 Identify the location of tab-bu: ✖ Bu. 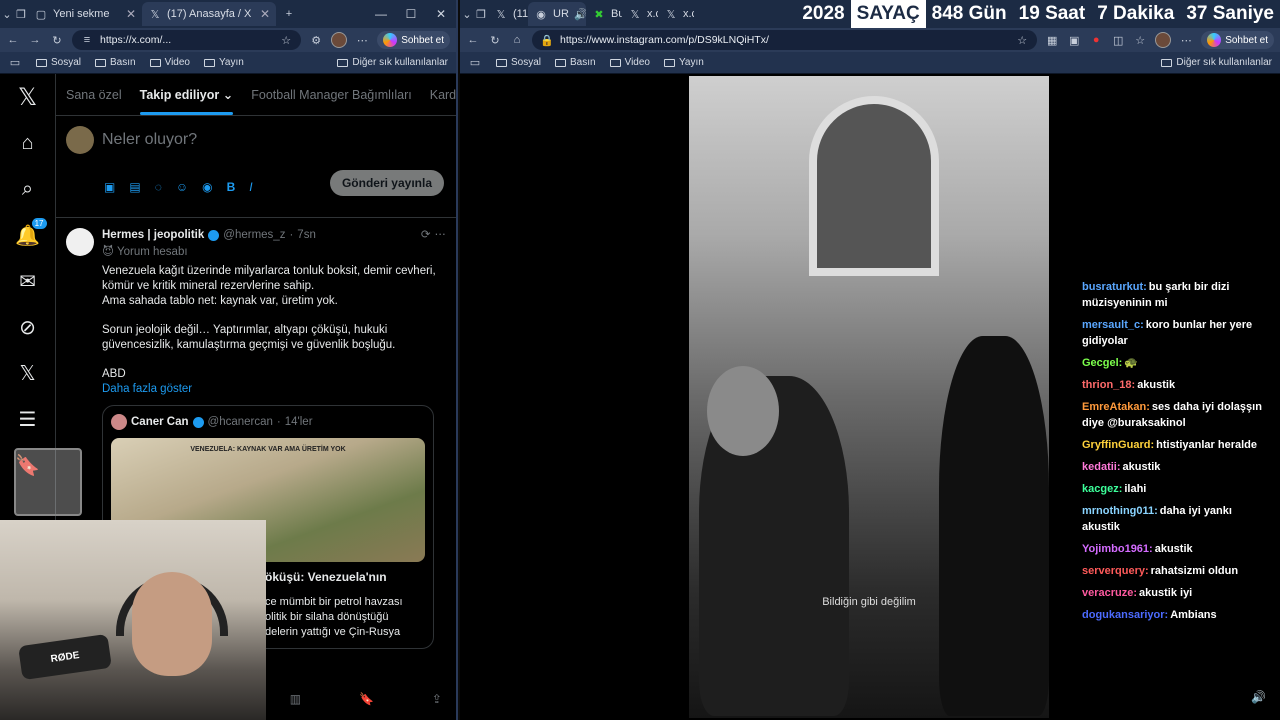
(604, 14).